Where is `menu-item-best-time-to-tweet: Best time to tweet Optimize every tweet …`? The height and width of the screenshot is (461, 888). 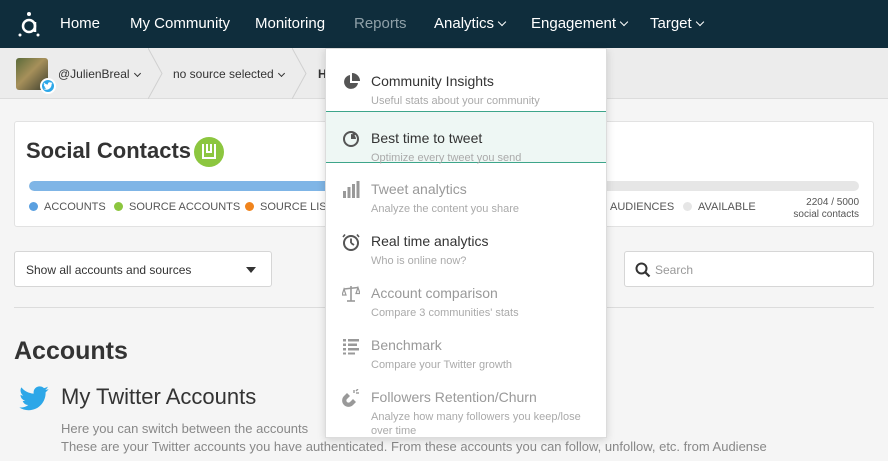
menu-item-best-time-to-tweet: Best time to tweet Optimize every tweet … is located at coordinates (466, 137).